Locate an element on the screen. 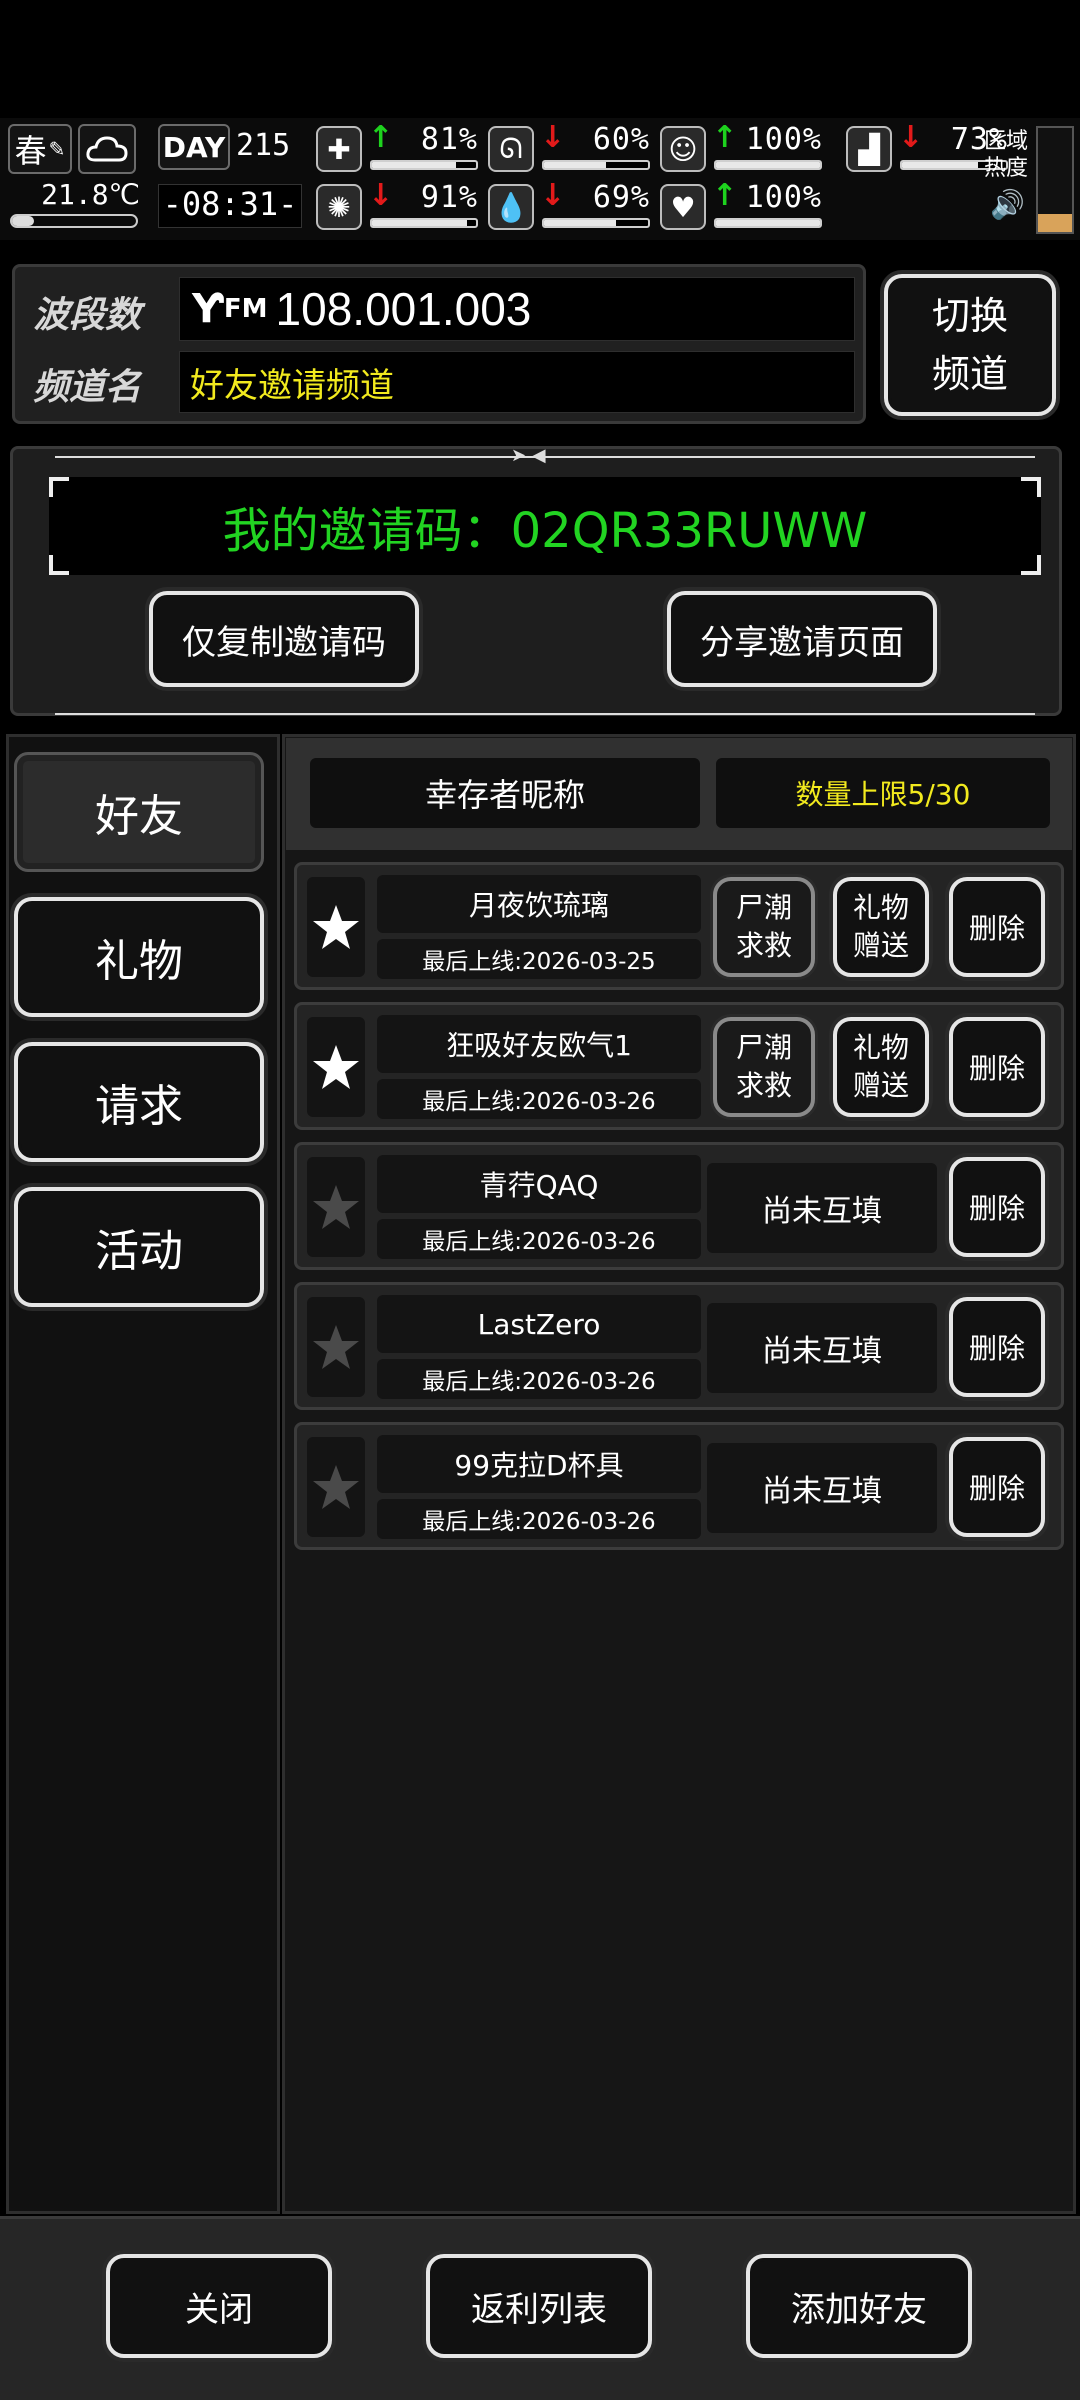 The width and height of the screenshot is (1080, 2400). season-badge: 春 ✎ is located at coordinates (40, 149).